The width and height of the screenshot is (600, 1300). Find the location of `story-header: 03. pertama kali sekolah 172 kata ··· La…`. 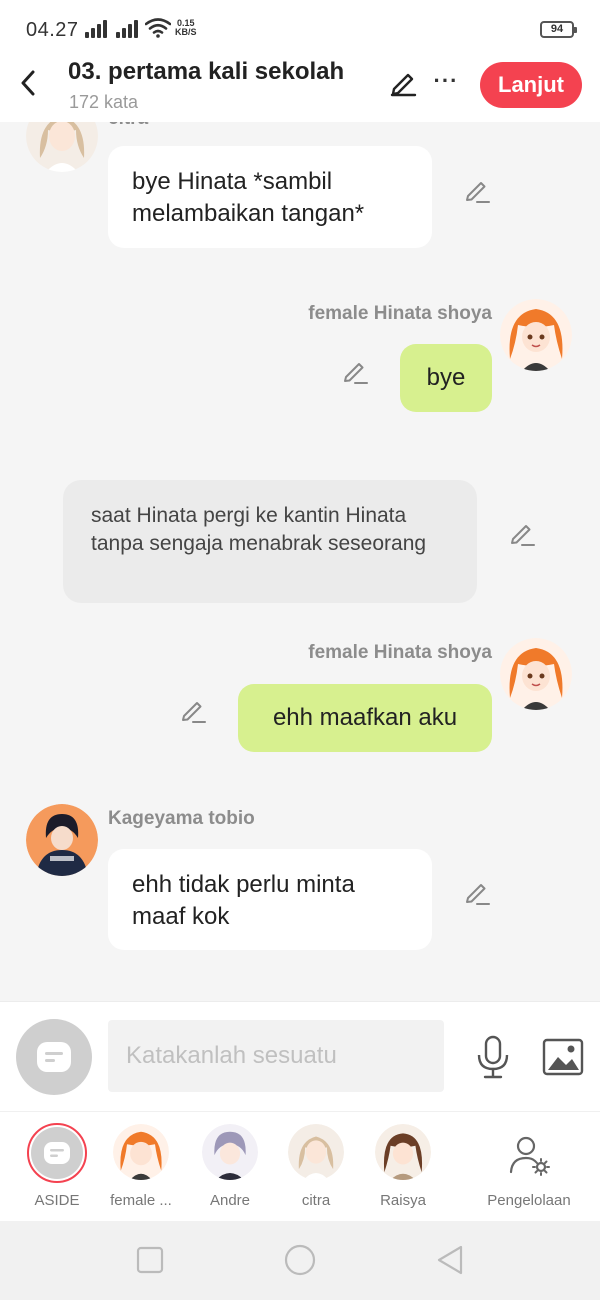

story-header: 03. pertama kali sekolah 172 kata ··· La… is located at coordinates (300, 89).